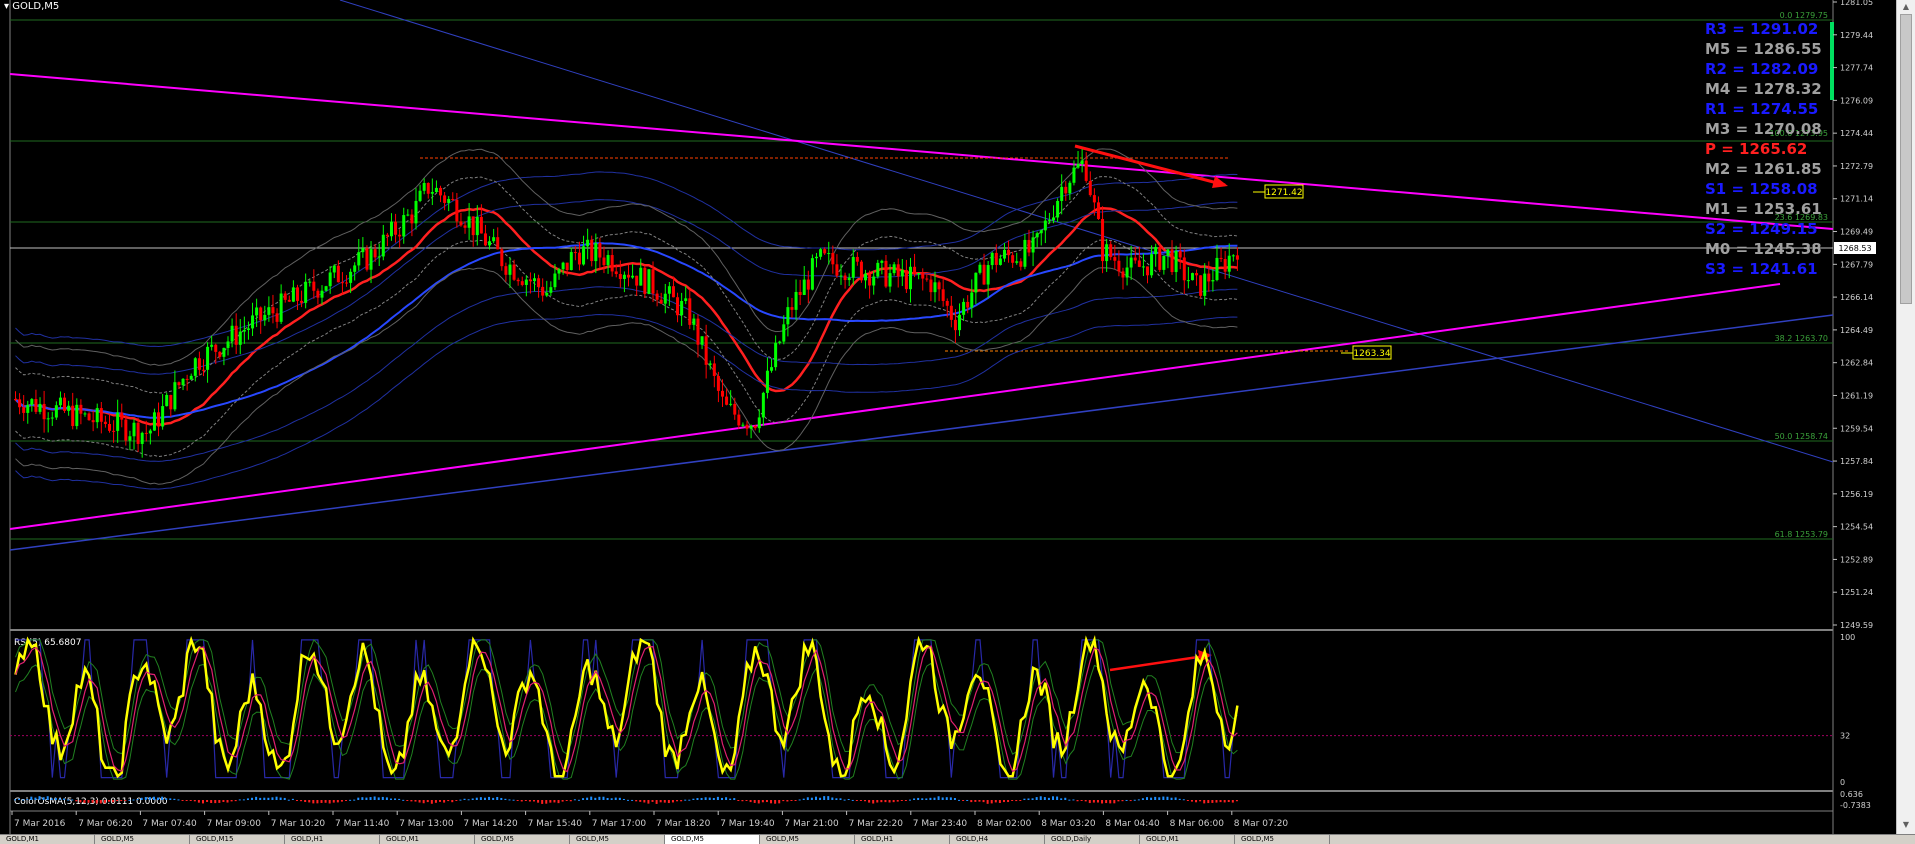 Image resolution: width=1915 pixels, height=844 pixels. What do you see at coordinates (1856, 363) in the screenshot?
I see `price-axis-label: 1262.84` at bounding box center [1856, 363].